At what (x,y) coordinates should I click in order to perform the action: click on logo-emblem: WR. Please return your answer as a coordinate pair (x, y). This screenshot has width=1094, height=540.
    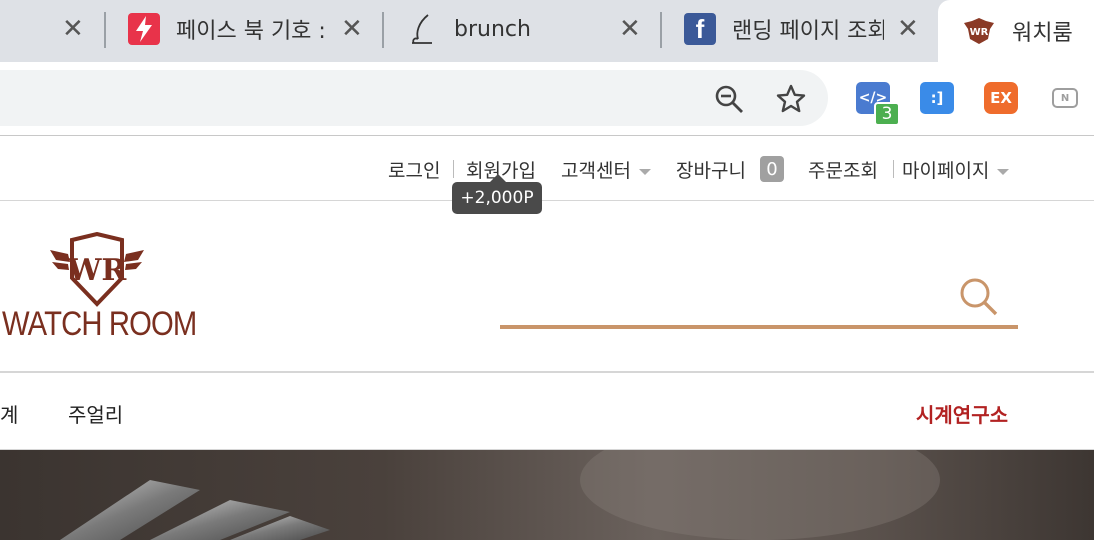
    Looking at the image, I should click on (97, 269).